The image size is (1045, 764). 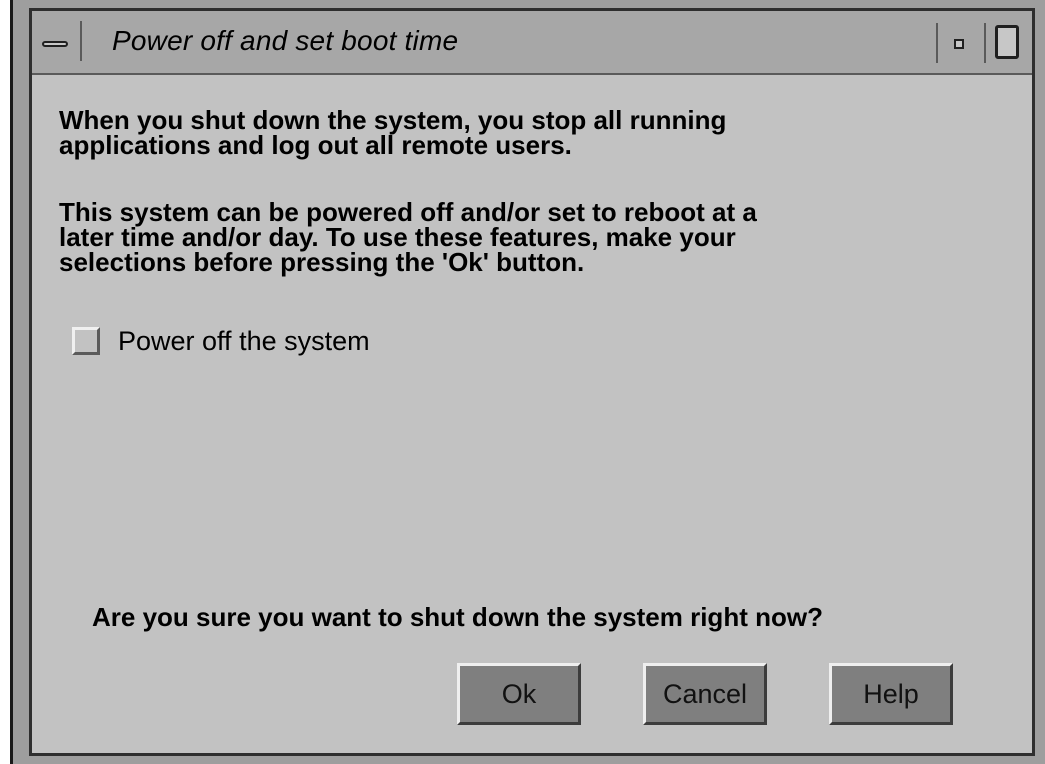 What do you see at coordinates (55, 44) in the screenshot?
I see `window-menu-icon` at bounding box center [55, 44].